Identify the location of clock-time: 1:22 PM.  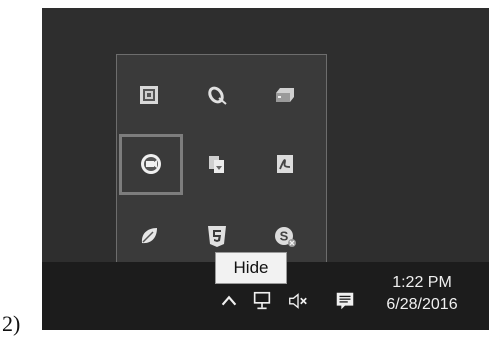
(422, 282).